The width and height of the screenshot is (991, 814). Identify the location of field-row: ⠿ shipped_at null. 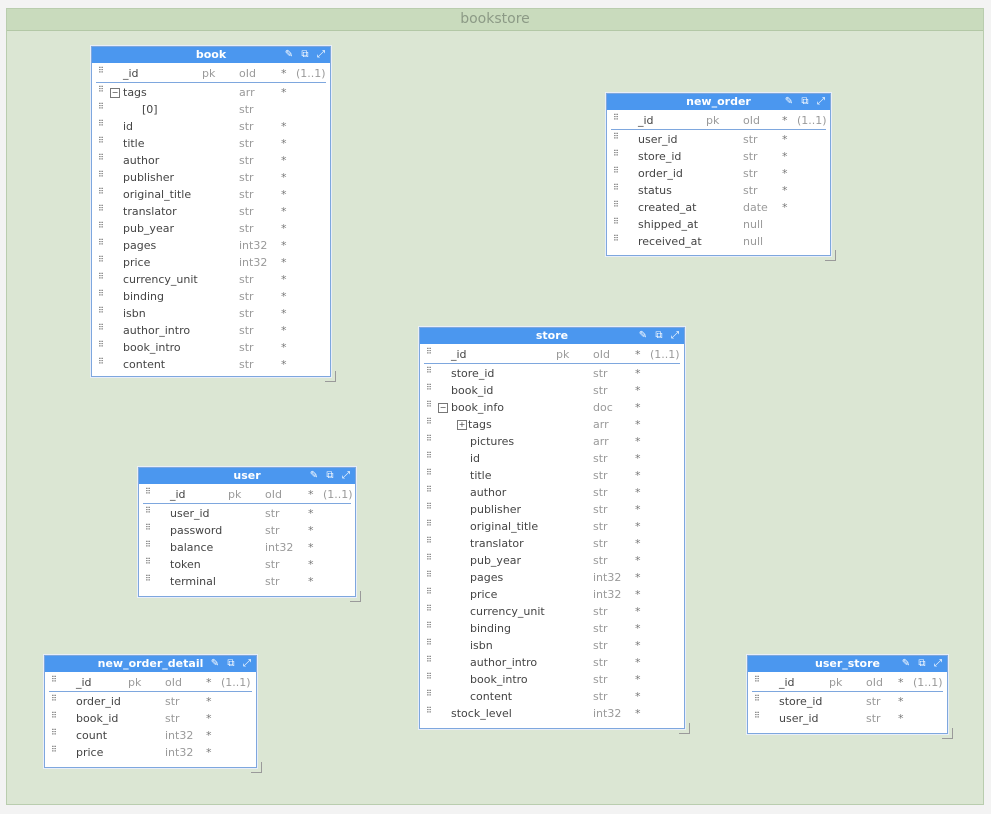
(718, 224).